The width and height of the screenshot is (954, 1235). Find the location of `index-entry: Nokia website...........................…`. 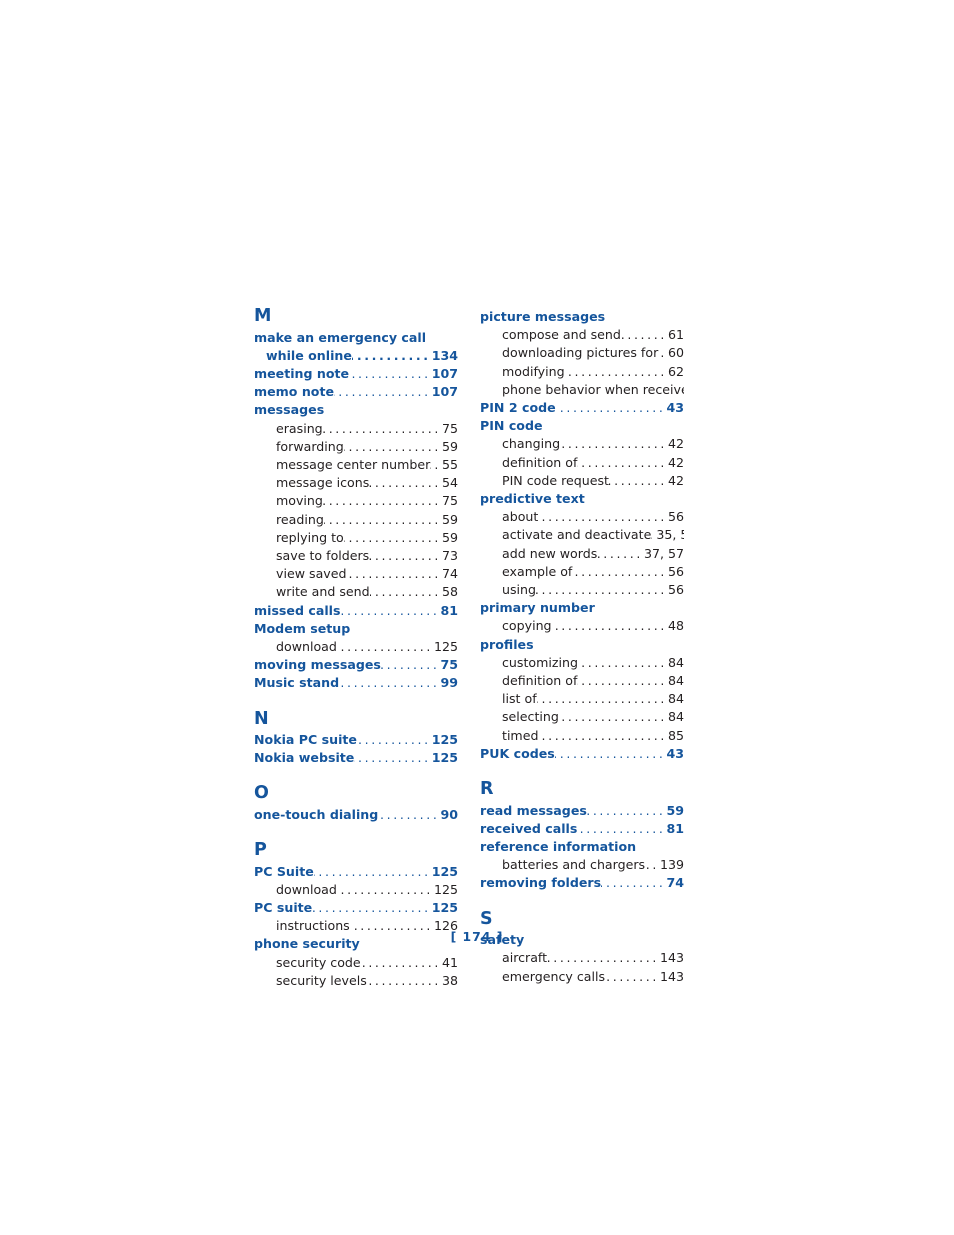

index-entry: Nokia website...........................… is located at coordinates (356, 758).